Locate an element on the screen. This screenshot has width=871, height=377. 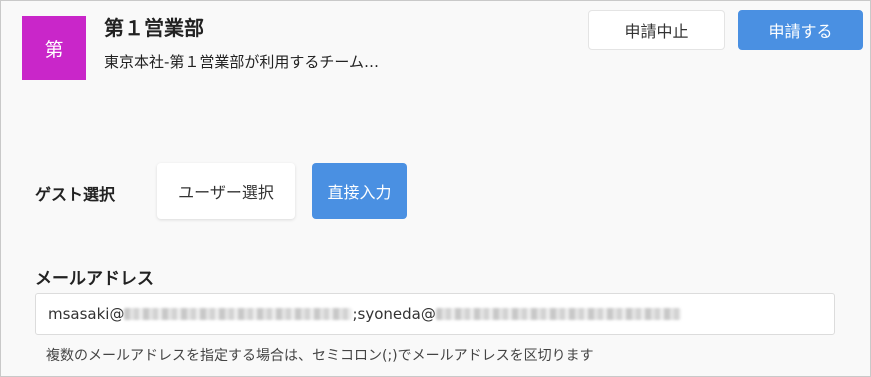
direct-input-tab: 直接入力 is located at coordinates (359, 191).